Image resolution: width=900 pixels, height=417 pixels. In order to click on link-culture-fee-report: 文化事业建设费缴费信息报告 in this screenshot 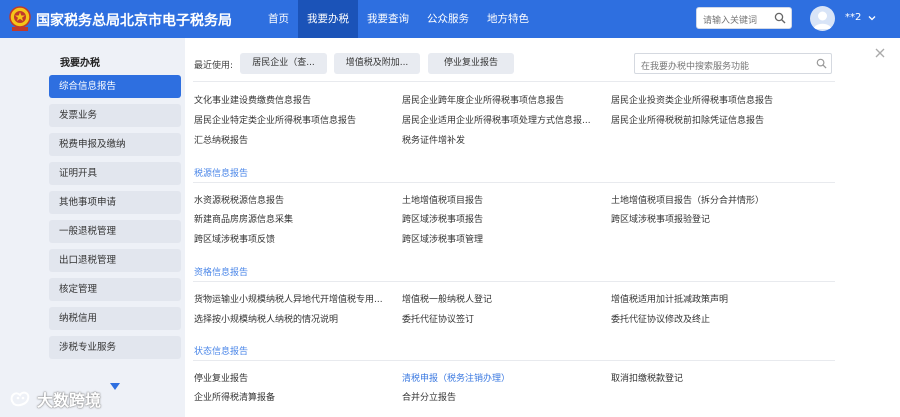, I will do `click(252, 99)`.